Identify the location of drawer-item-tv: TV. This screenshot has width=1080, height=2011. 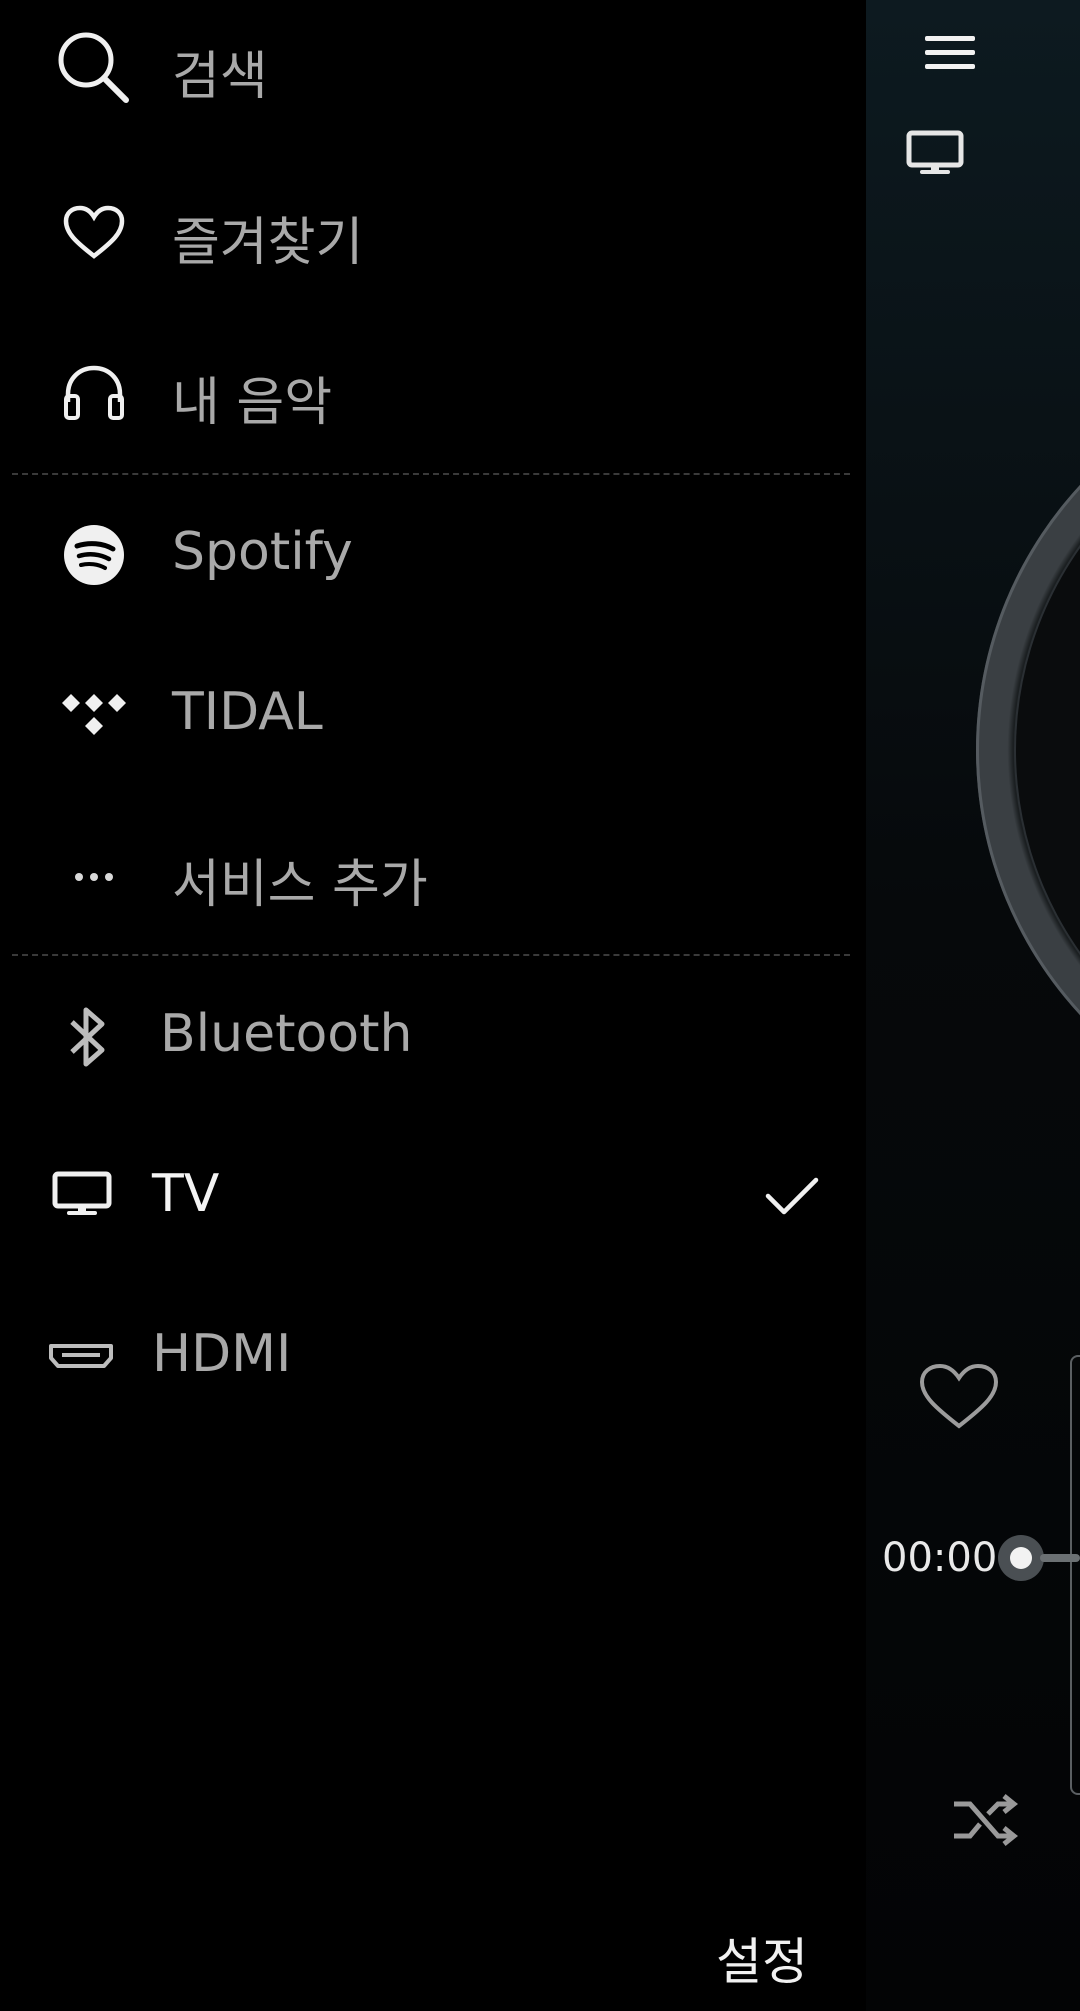
(433, 1196).